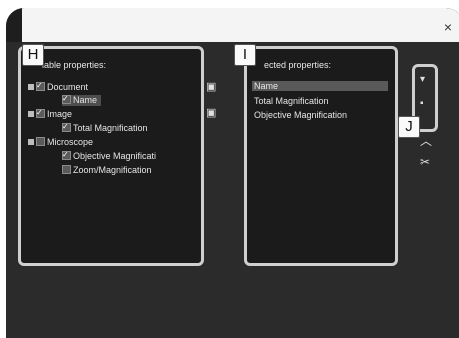 The image size is (459, 338). What do you see at coordinates (245, 55) in the screenshot?
I see `callout-i: I` at bounding box center [245, 55].